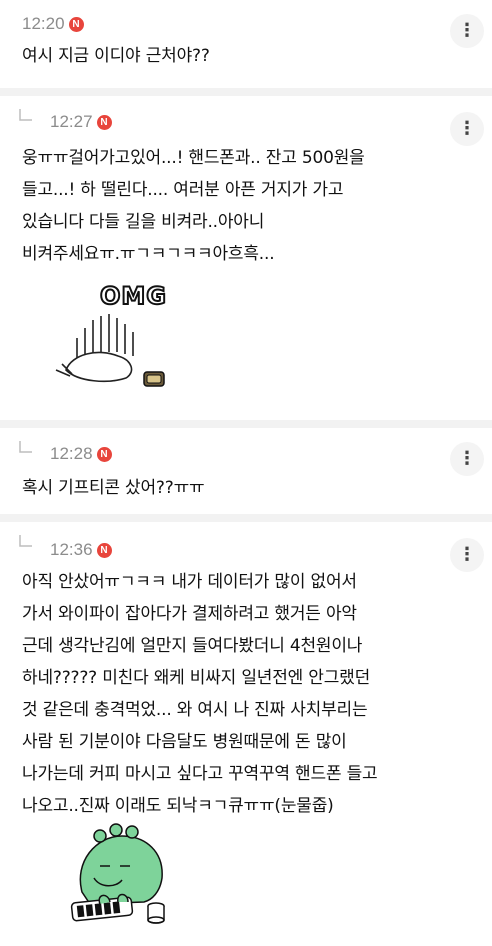  What do you see at coordinates (117, 873) in the screenshot?
I see `green-creature-sticker` at bounding box center [117, 873].